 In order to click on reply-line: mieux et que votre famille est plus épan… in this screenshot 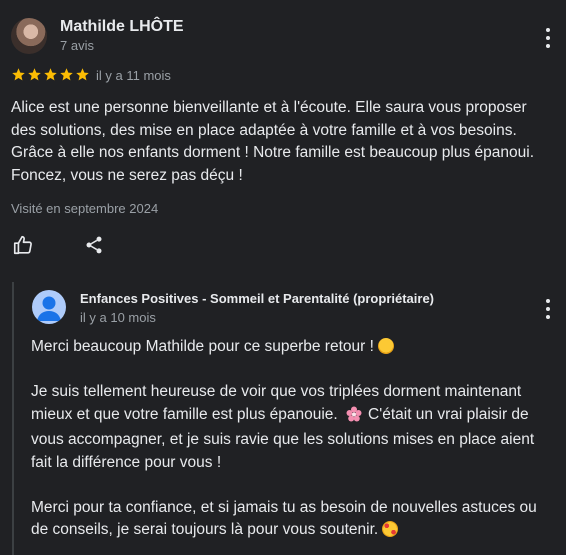, I will do `click(184, 414)`.